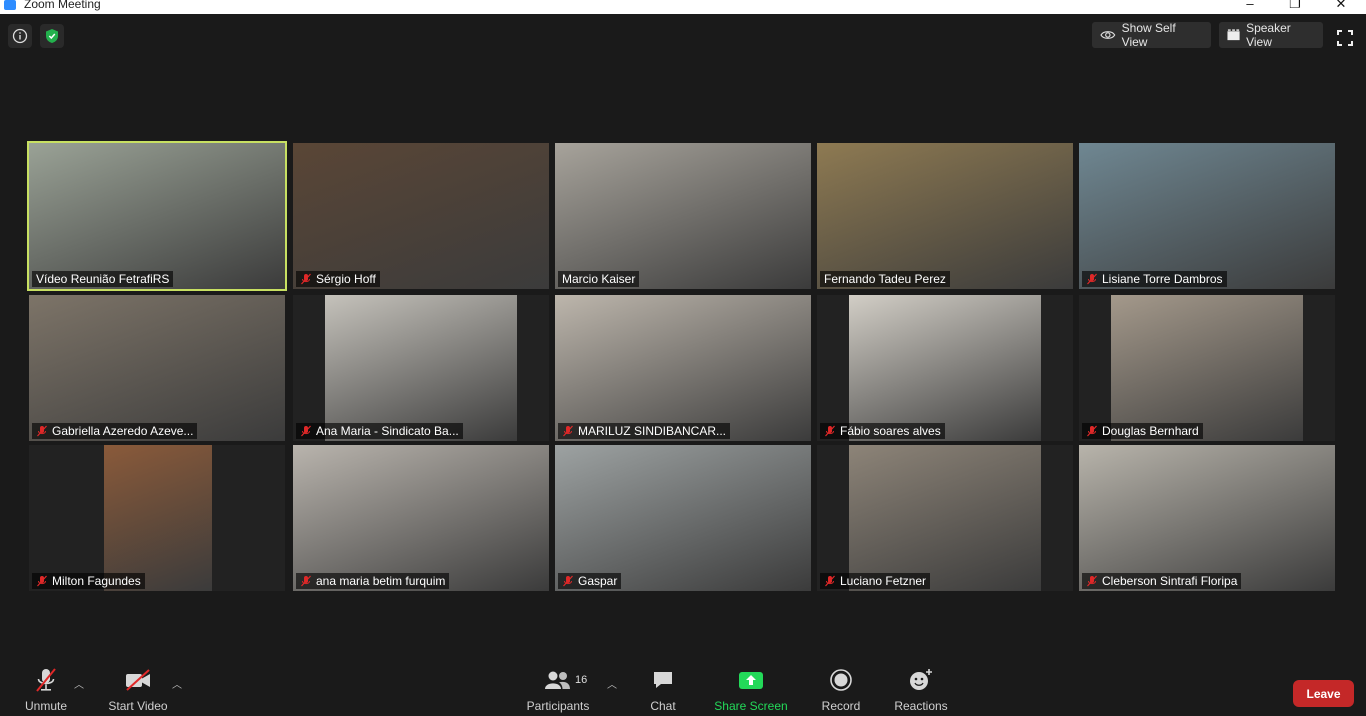  What do you see at coordinates (1170, 581) in the screenshot?
I see `participant-name: Cleberson Sintrafi Floripa` at bounding box center [1170, 581].